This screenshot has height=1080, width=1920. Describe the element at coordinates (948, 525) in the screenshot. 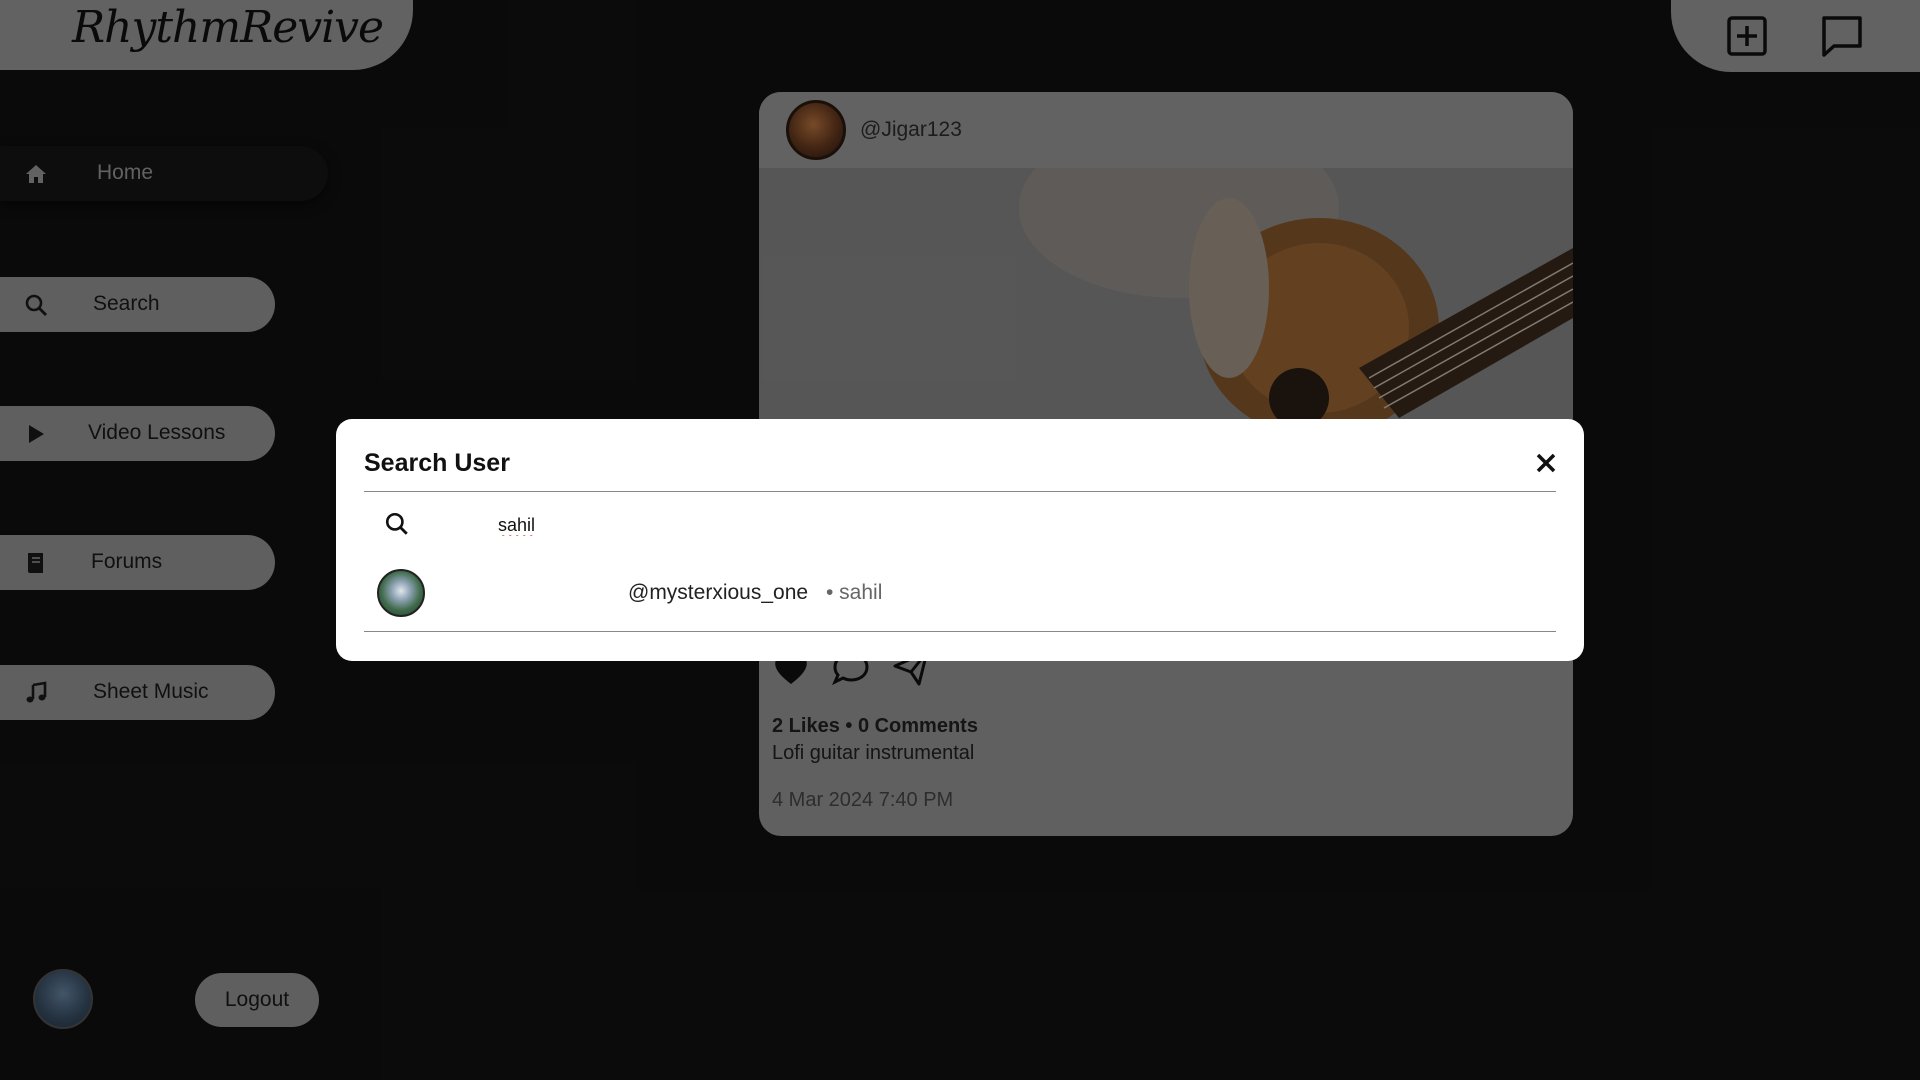

I see `search-input` at that location.